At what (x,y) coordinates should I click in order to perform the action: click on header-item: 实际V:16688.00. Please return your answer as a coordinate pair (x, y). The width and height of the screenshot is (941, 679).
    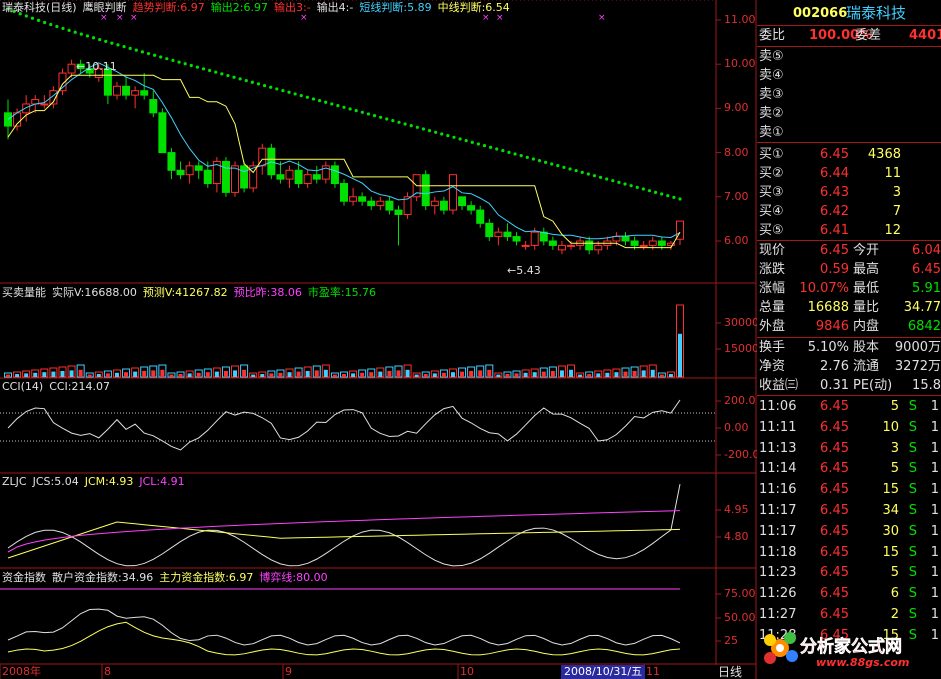
    Looking at the image, I should click on (94, 292).